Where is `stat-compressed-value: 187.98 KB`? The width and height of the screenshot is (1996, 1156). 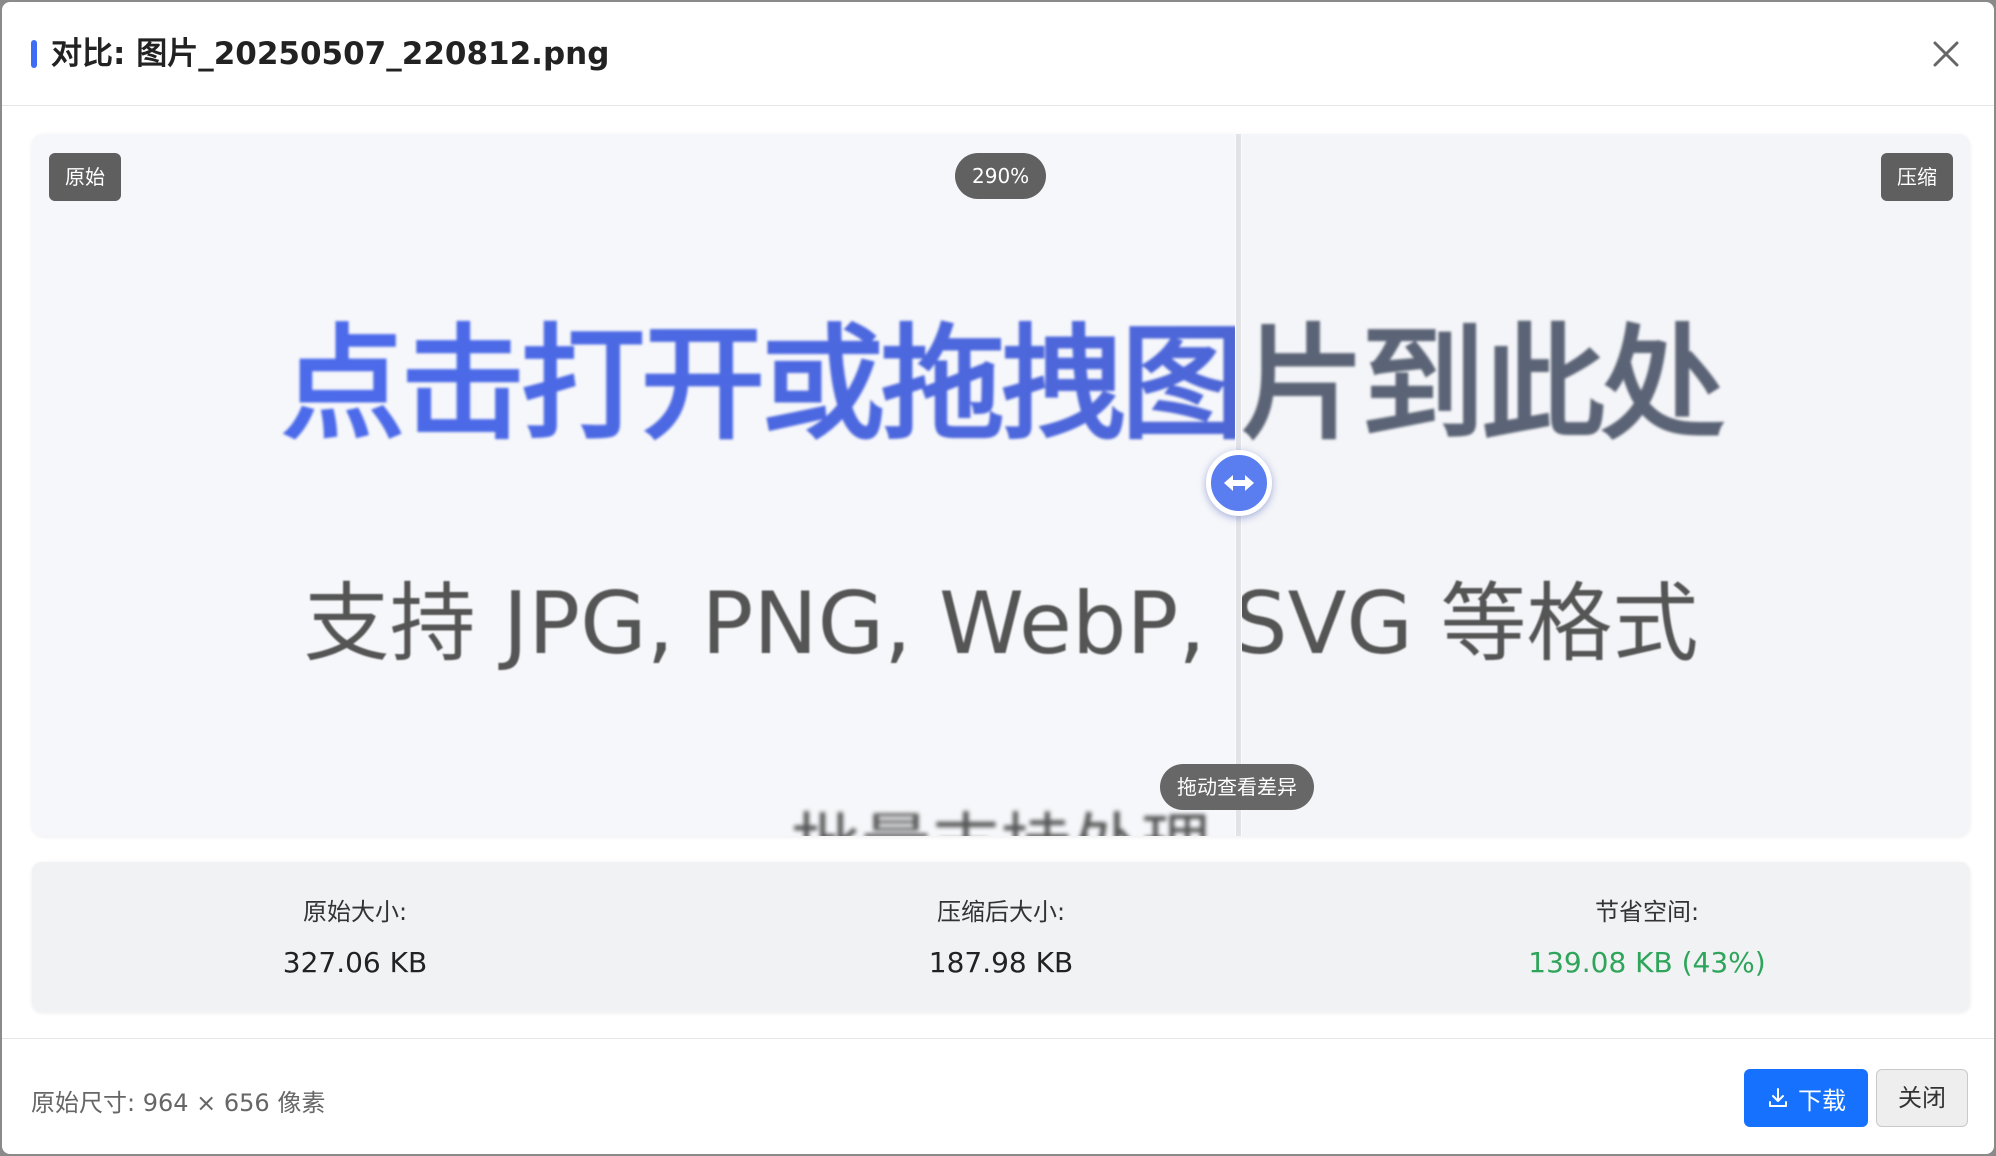 stat-compressed-value: 187.98 KB is located at coordinates (1001, 962).